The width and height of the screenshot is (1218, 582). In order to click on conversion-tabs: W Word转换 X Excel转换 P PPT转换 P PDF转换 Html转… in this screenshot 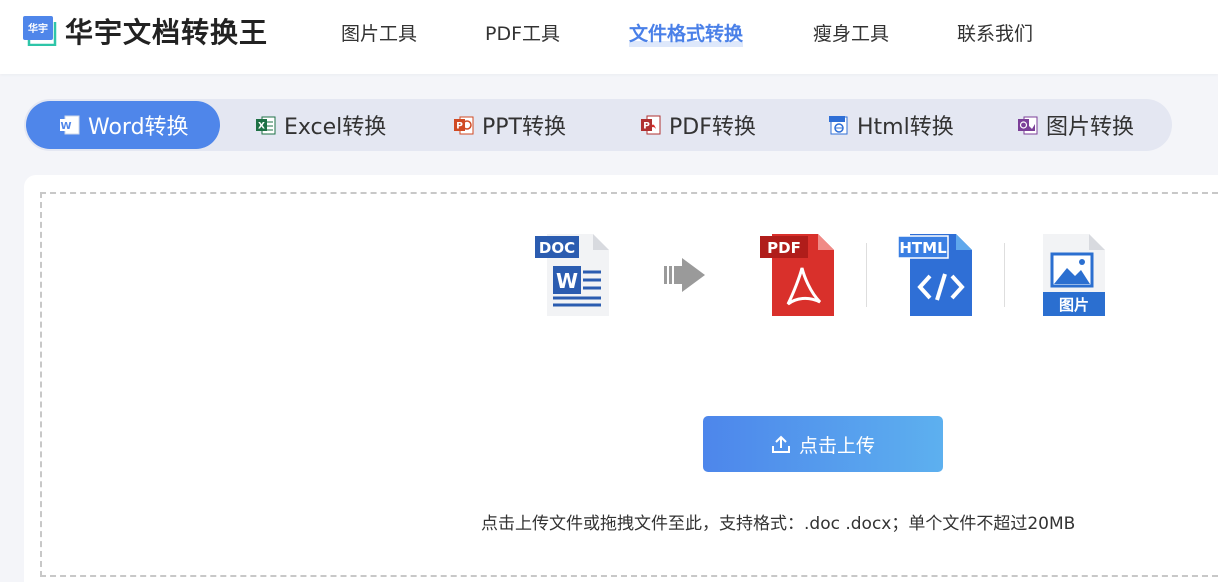, I will do `click(598, 125)`.